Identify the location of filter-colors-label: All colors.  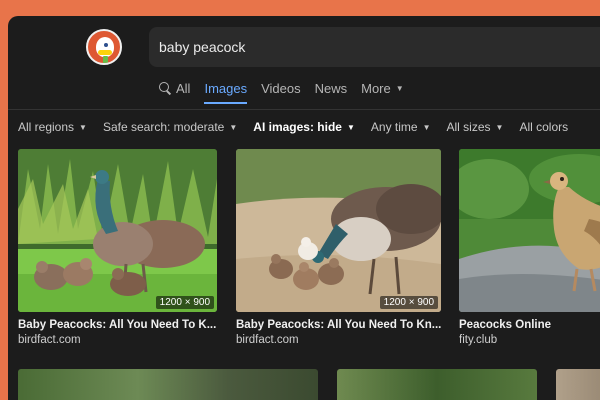
(544, 127).